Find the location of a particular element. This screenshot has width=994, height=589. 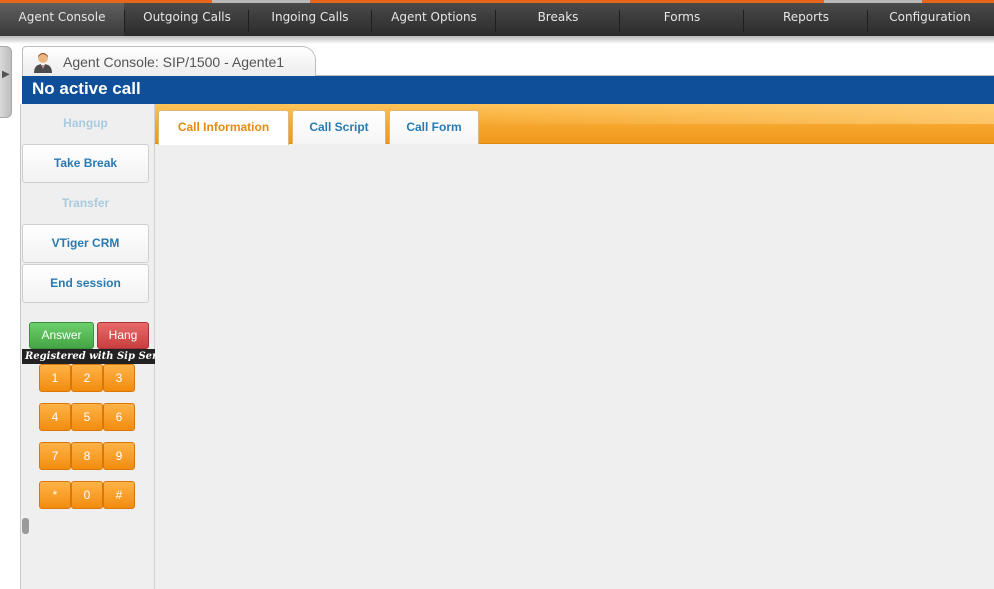

end-session-button: End session is located at coordinates (85, 283).